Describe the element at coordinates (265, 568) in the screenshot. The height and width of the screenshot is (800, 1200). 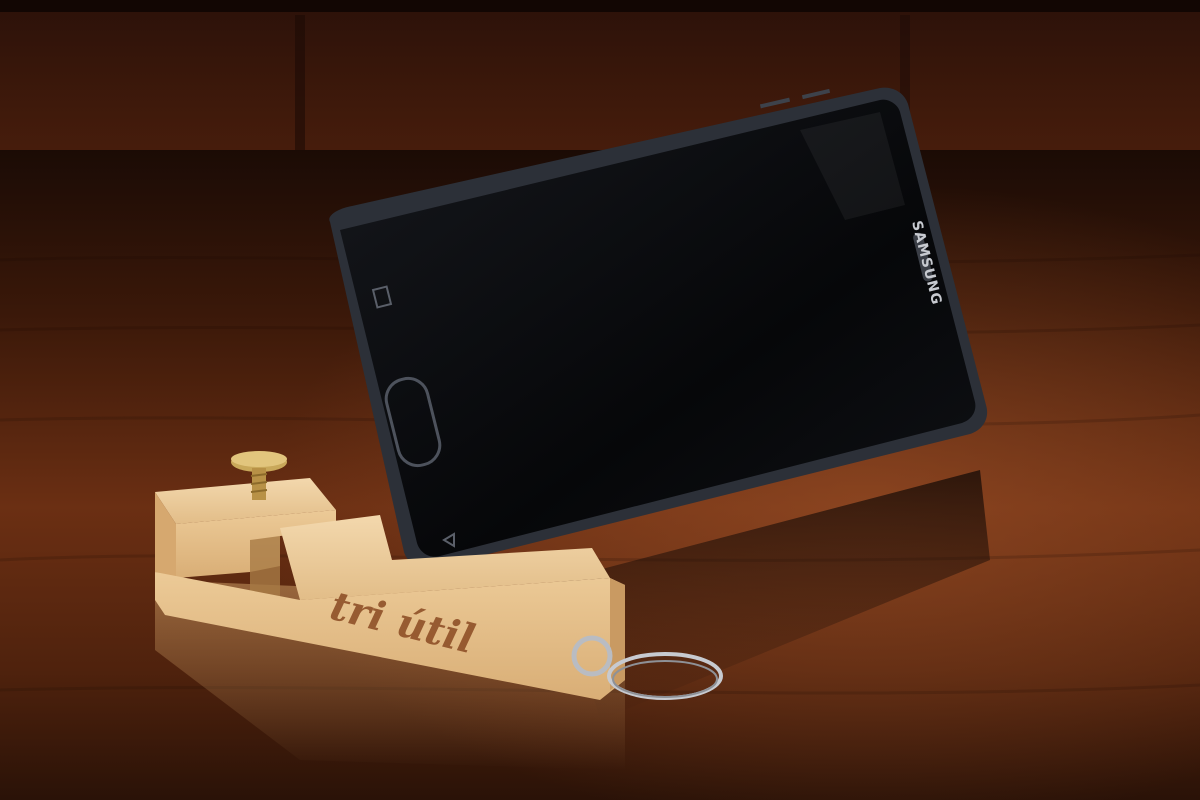
I see `stand-slot` at that location.